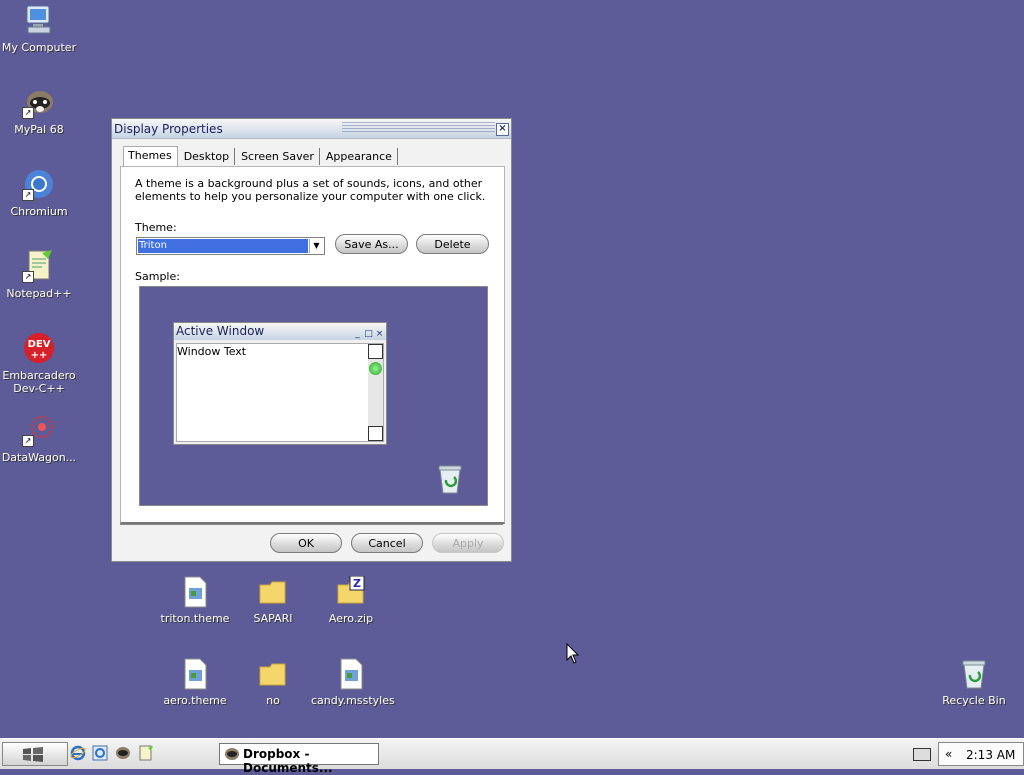 The width and height of the screenshot is (1024, 775). I want to click on folder-sapari: SAPARI, so click(273, 600).